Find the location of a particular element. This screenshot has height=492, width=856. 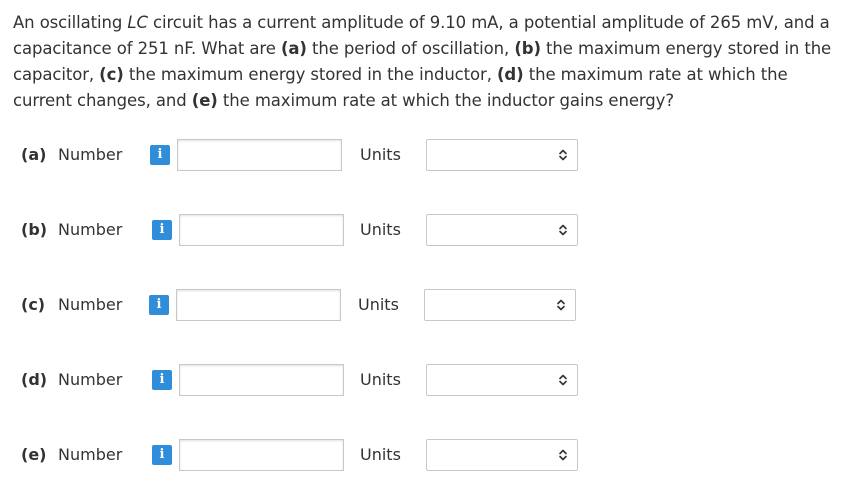

question-segment: An oscillating is located at coordinates (70, 22).